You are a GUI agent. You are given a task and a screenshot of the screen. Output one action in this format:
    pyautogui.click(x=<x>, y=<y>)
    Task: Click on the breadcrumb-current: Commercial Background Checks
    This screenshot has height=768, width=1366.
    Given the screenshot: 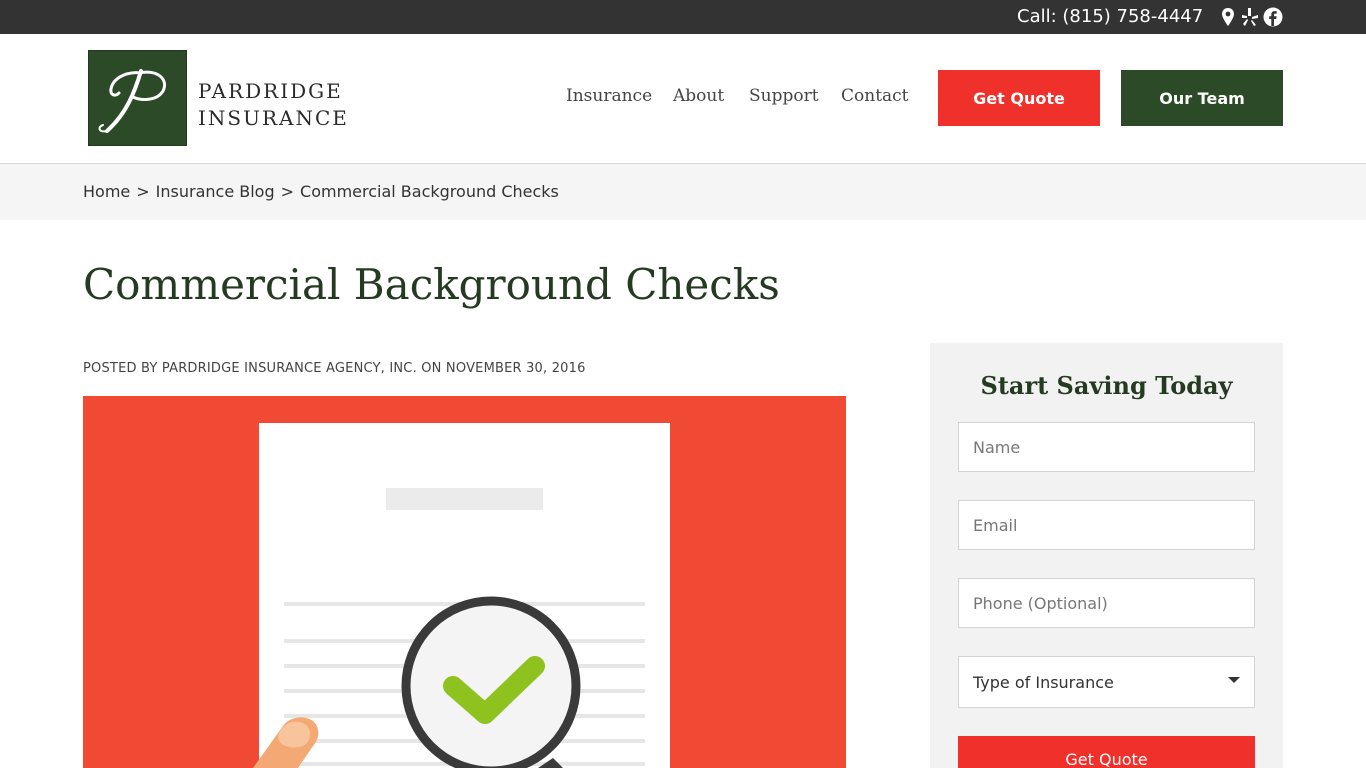 What is the action you would take?
    pyautogui.click(x=429, y=191)
    